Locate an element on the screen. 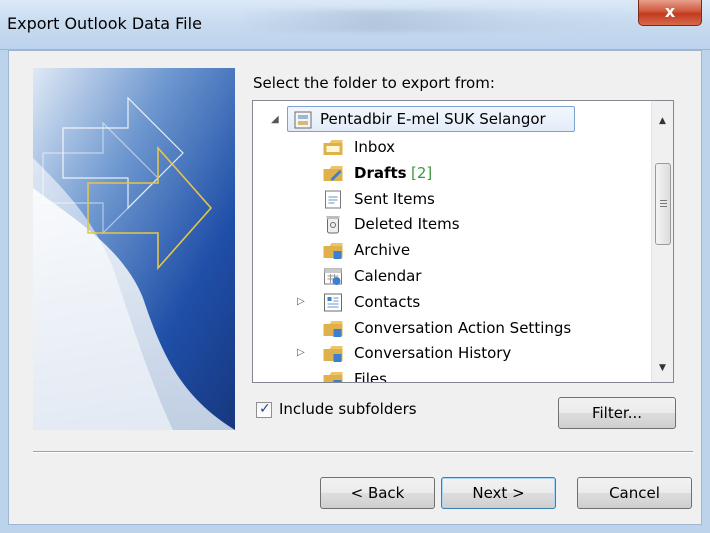 The height and width of the screenshot is (533, 710). collapse-arrow-icon: ◢ is located at coordinates (277, 120).